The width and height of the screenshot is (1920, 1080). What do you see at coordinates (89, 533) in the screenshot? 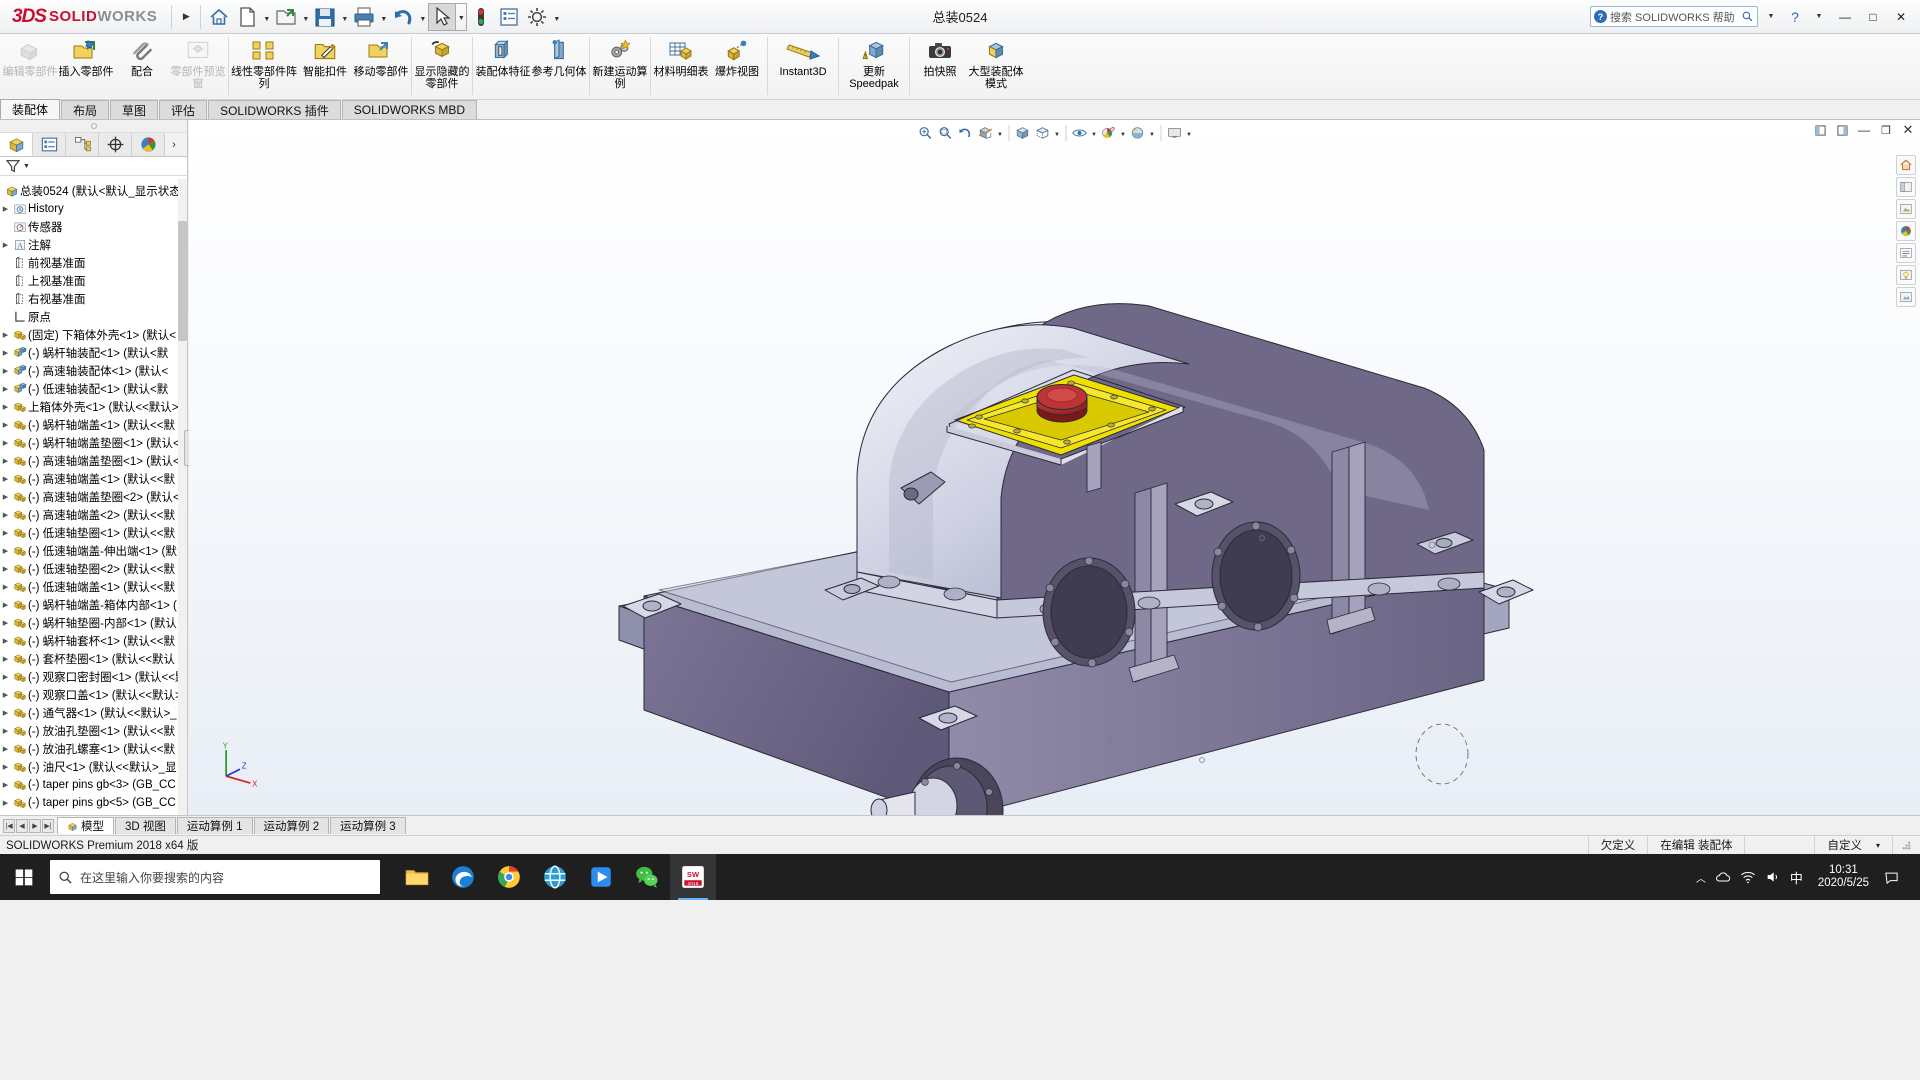
I see `tree-row-component: ▶ (-) 低速轴垫圈<1> (默认<<默` at bounding box center [89, 533].